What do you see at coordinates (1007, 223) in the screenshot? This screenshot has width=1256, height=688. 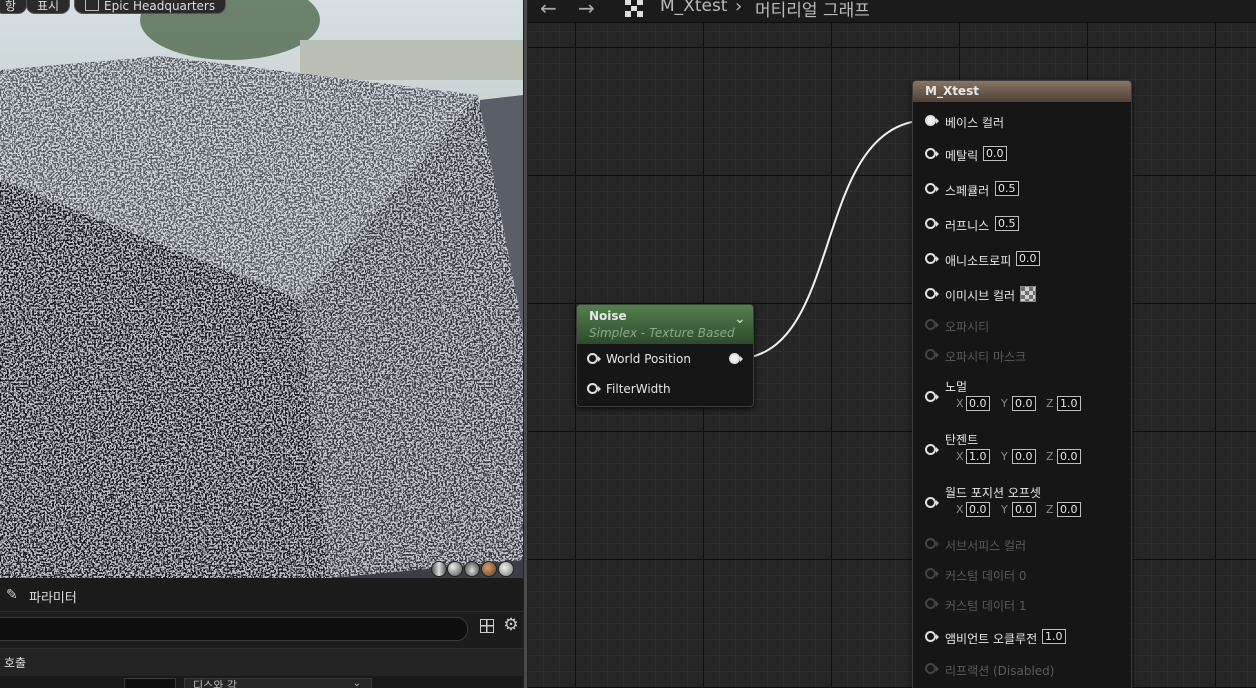 I see `roughness-value: 0.5` at bounding box center [1007, 223].